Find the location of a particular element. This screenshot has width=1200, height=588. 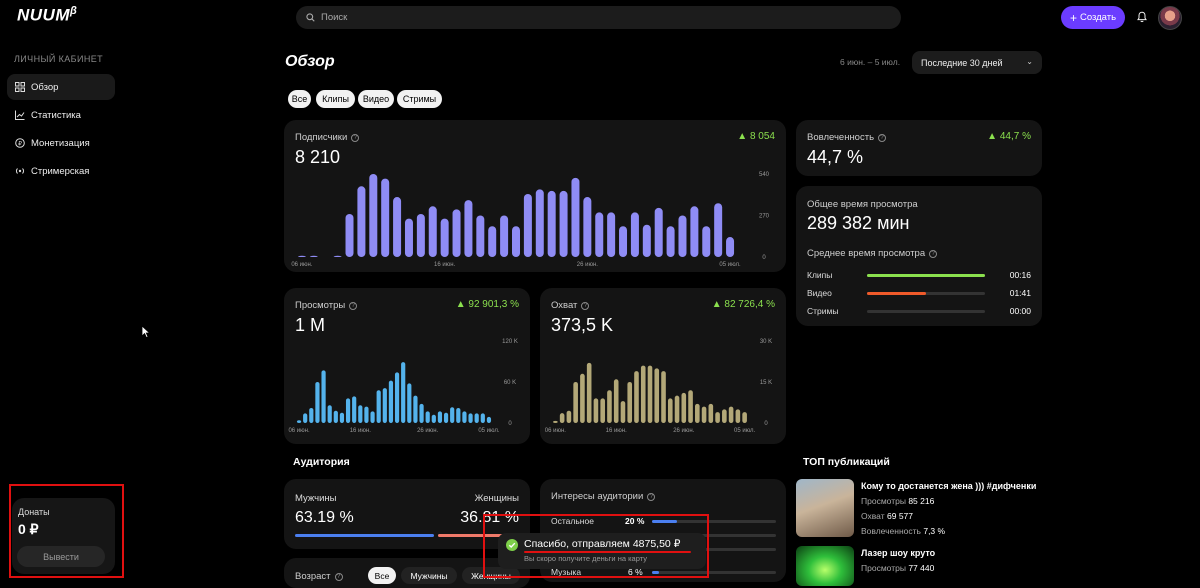

sidebar-item-streamer: Стримерская is located at coordinates (61, 171).